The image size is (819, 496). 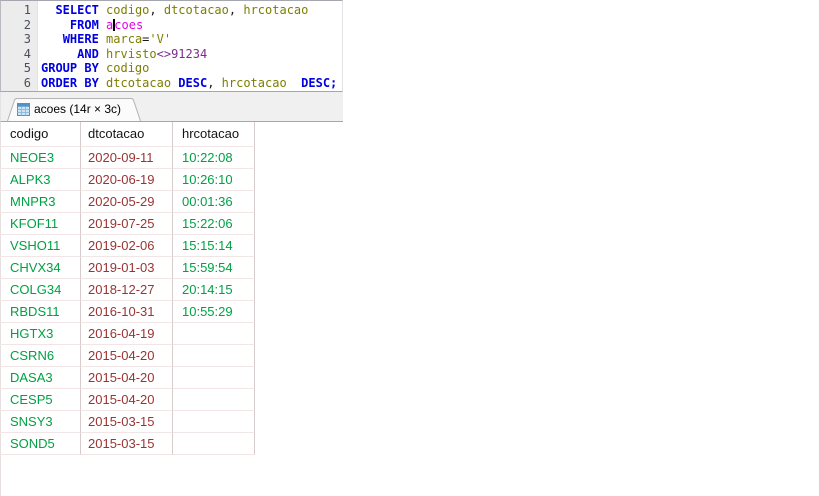 I want to click on table-row: CHVX34 2019-01-03 15:59:54, so click(x=127, y=268).